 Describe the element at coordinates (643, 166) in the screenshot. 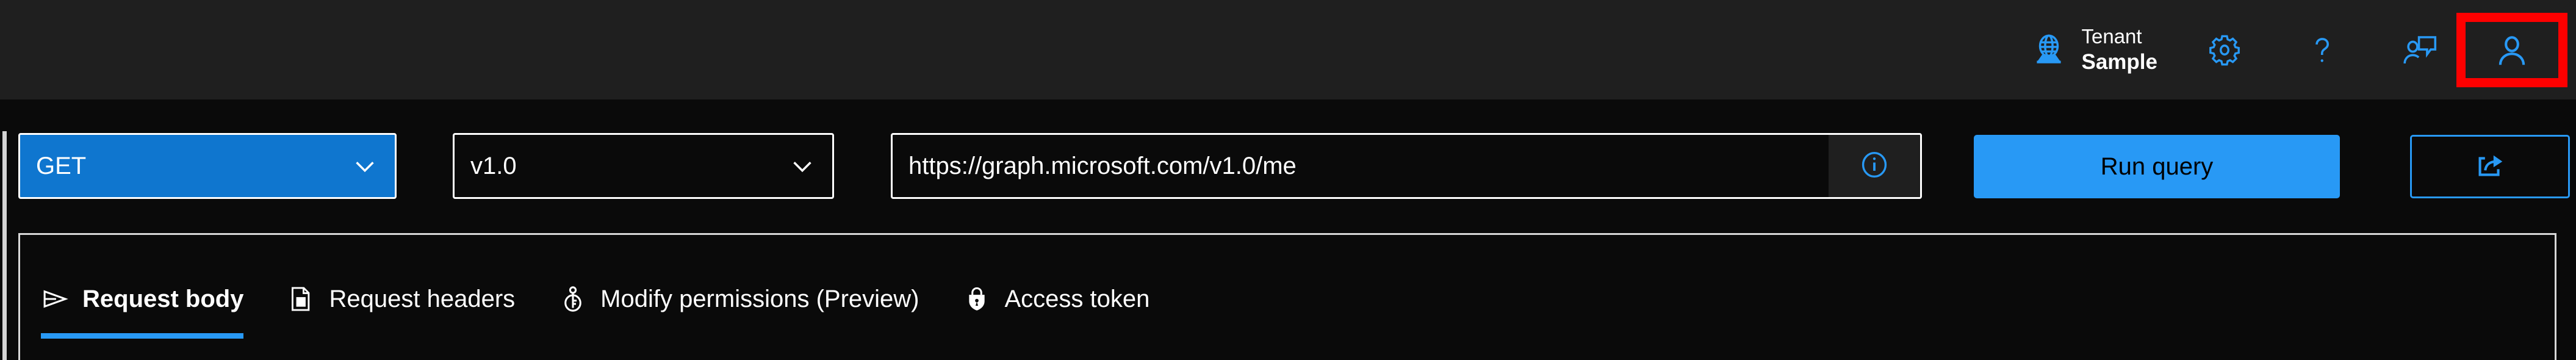

I see `api-version-dropdown: v1.0` at that location.